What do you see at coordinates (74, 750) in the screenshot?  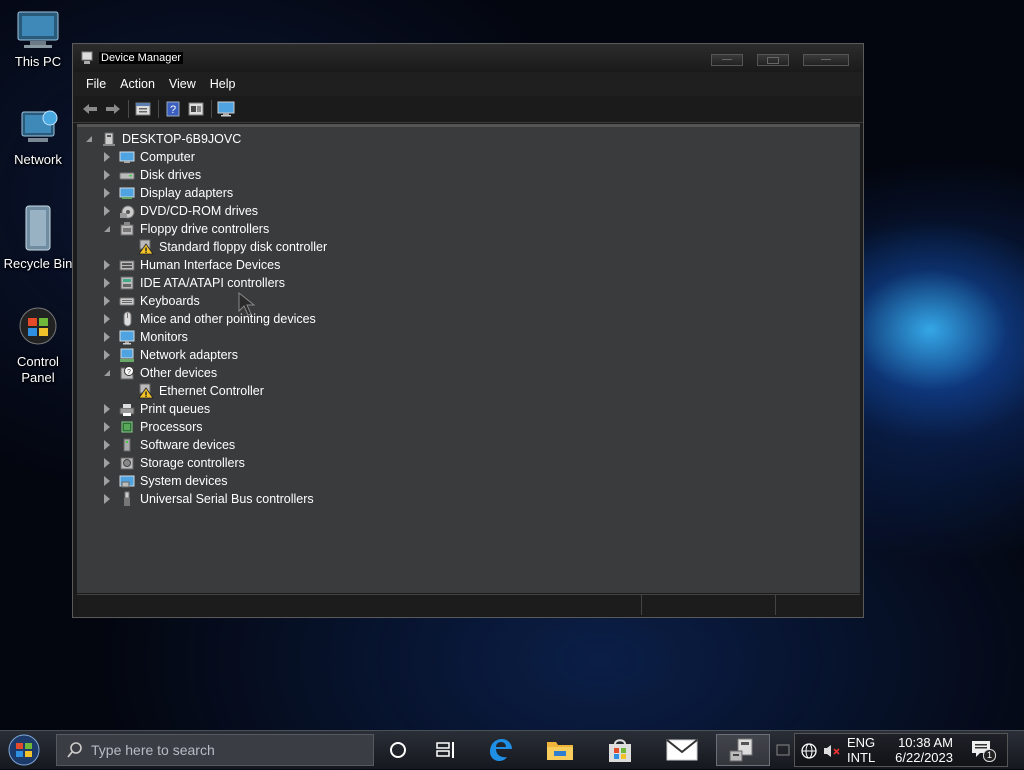 I see `search-icon` at bounding box center [74, 750].